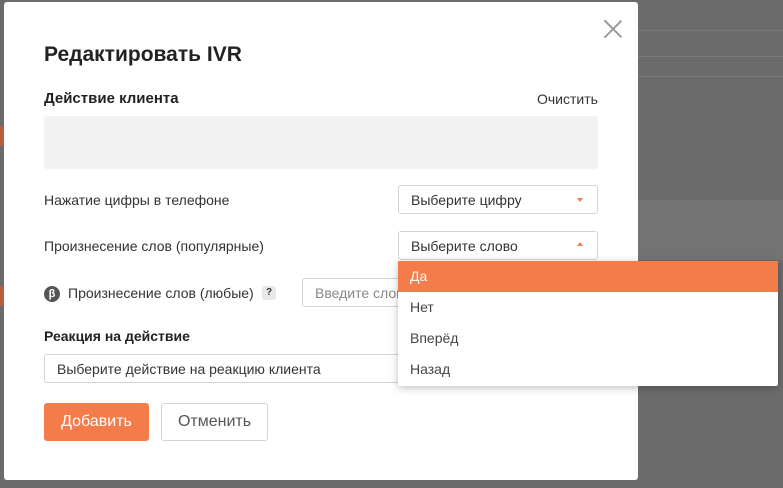 Image resolution: width=783 pixels, height=488 pixels. I want to click on word-select-dropdown: Да Нет Вперёд Назад, so click(588, 323).